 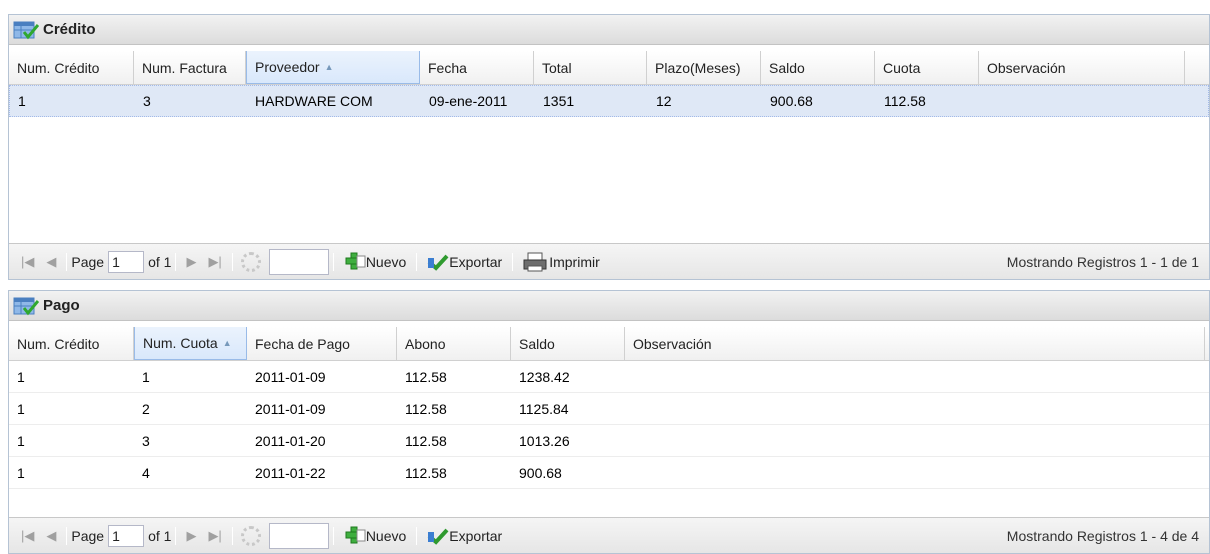 What do you see at coordinates (590, 67) in the screenshot?
I see `col-total: Total` at bounding box center [590, 67].